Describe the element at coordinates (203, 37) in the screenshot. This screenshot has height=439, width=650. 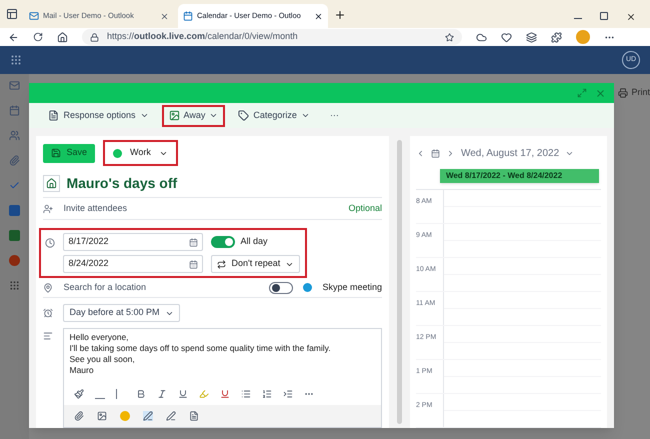
I see `url-text: https://outlook.live.com/calendar/0/view/month` at that location.